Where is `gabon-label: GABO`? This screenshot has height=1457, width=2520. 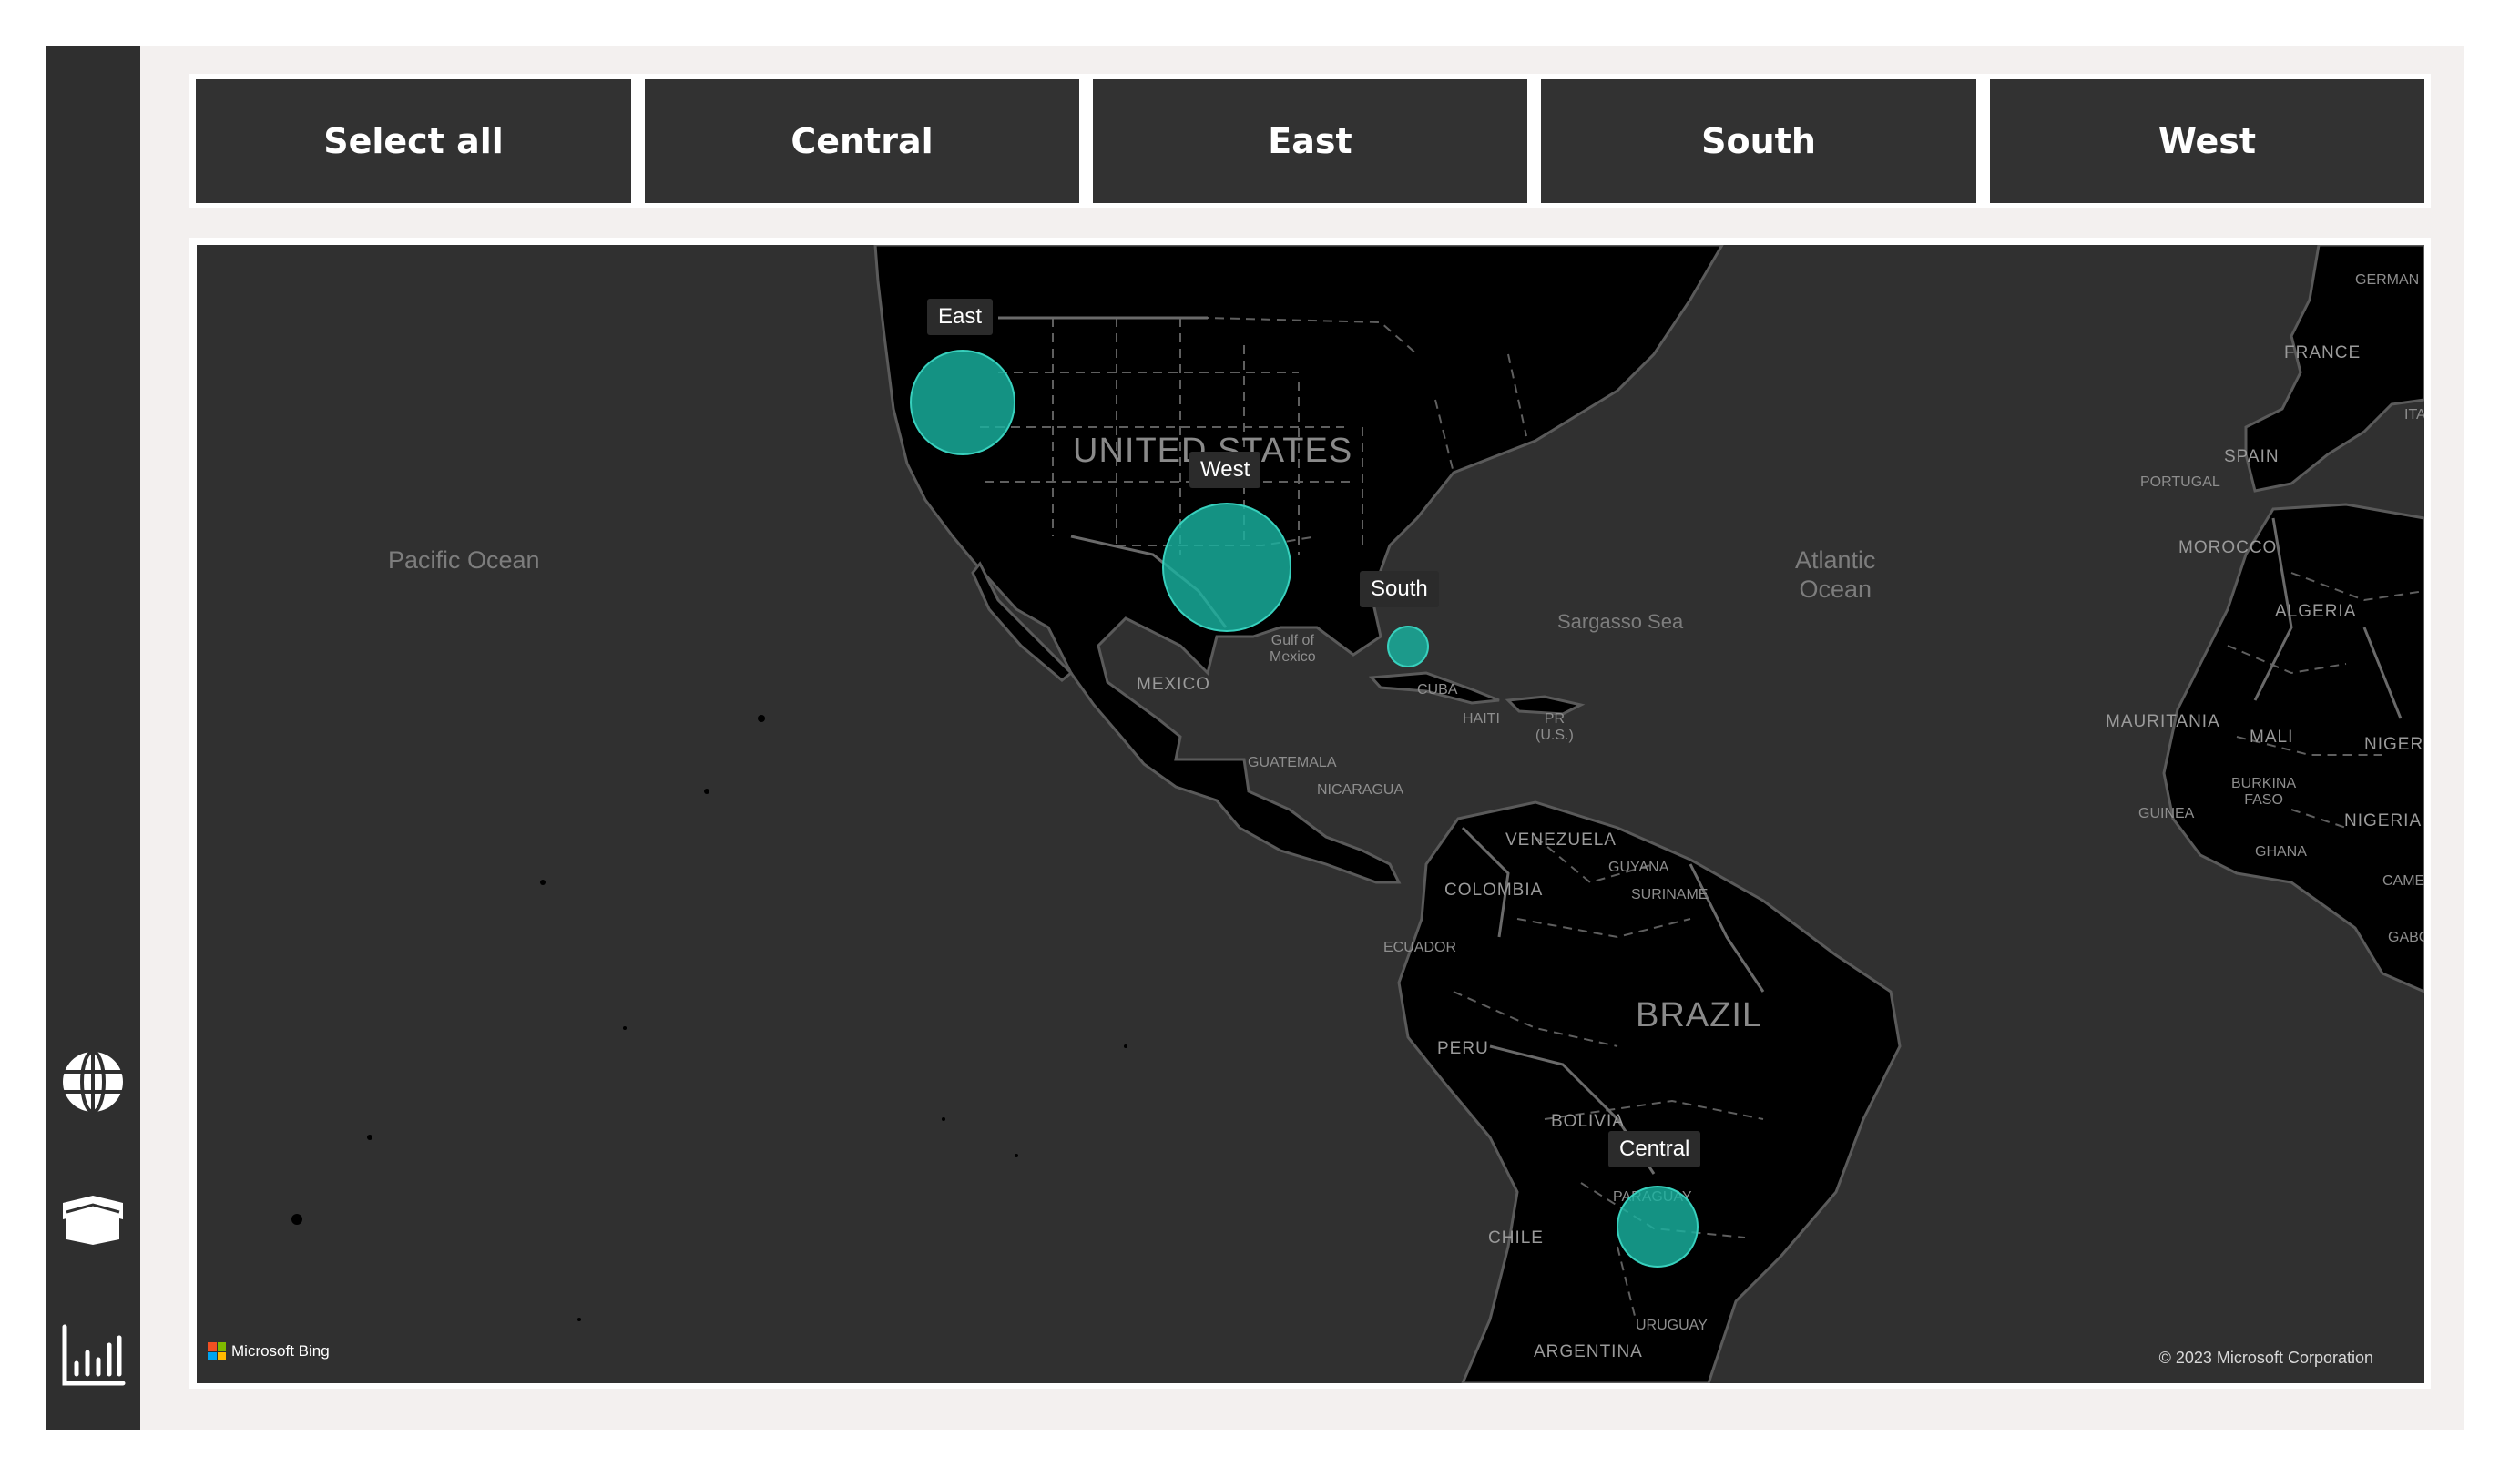
gabon-label: GABO is located at coordinates (2406, 938).